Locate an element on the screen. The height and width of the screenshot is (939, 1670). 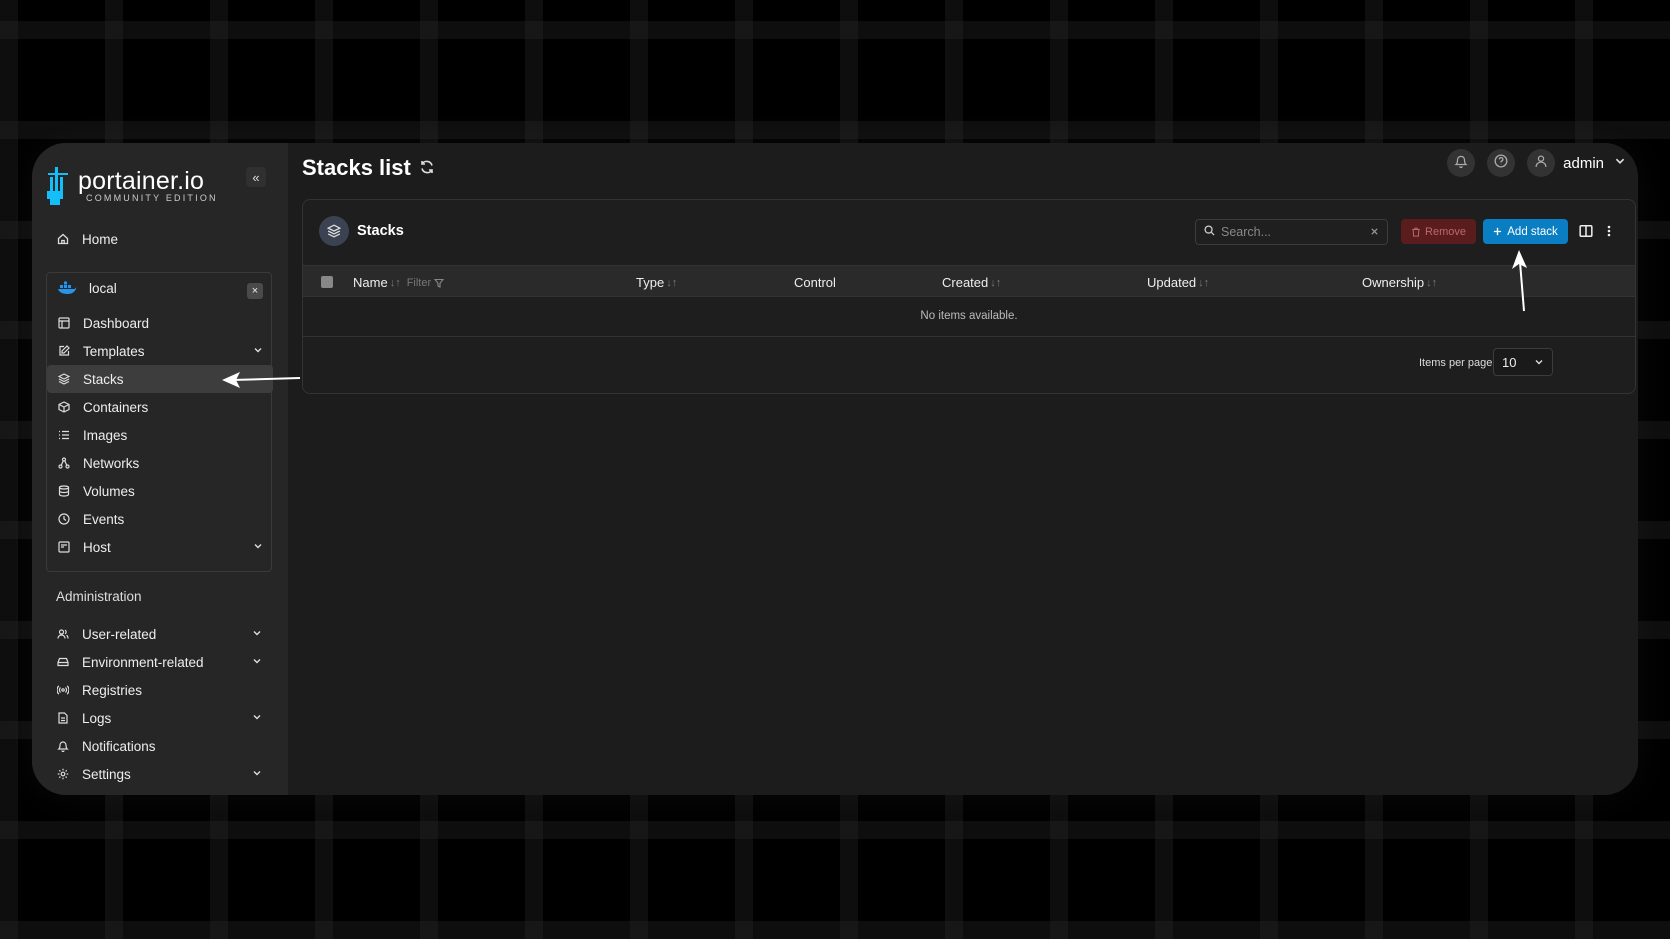
column-name: Name ↓↑ Filter is located at coordinates (399, 282).